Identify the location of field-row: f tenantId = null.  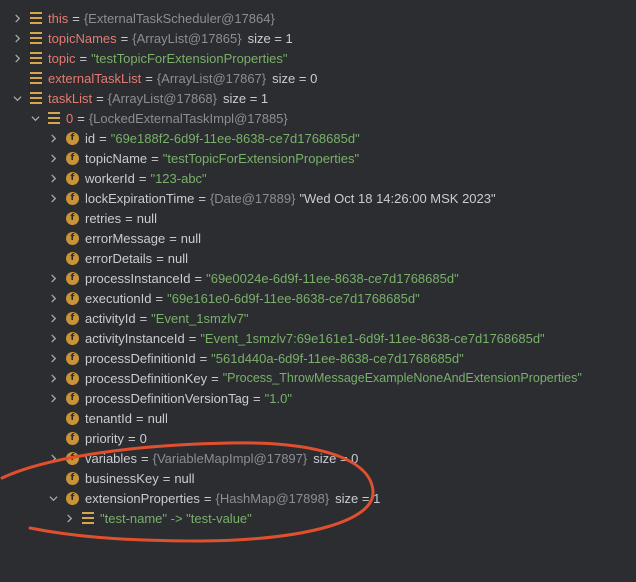
(318, 418).